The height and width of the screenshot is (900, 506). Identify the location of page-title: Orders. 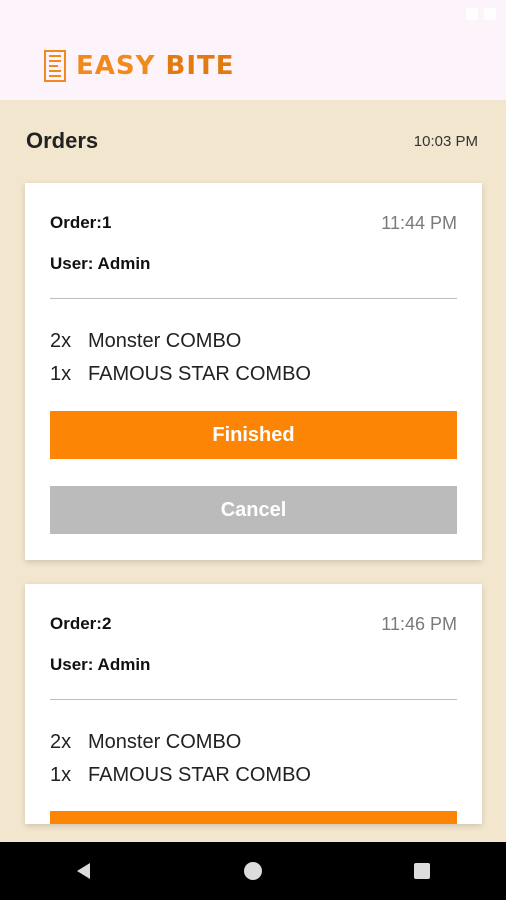
(62, 140).